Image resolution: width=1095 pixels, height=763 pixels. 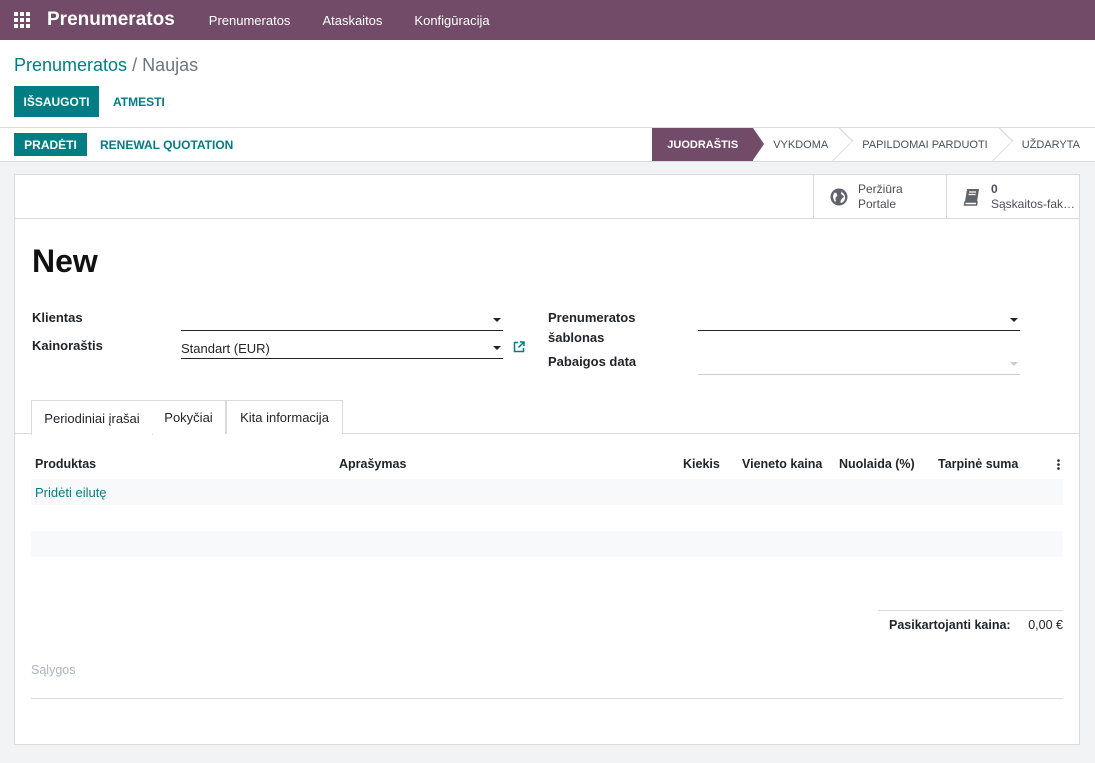 What do you see at coordinates (284, 417) in the screenshot?
I see `tab-kita-informacija: Kita informacija` at bounding box center [284, 417].